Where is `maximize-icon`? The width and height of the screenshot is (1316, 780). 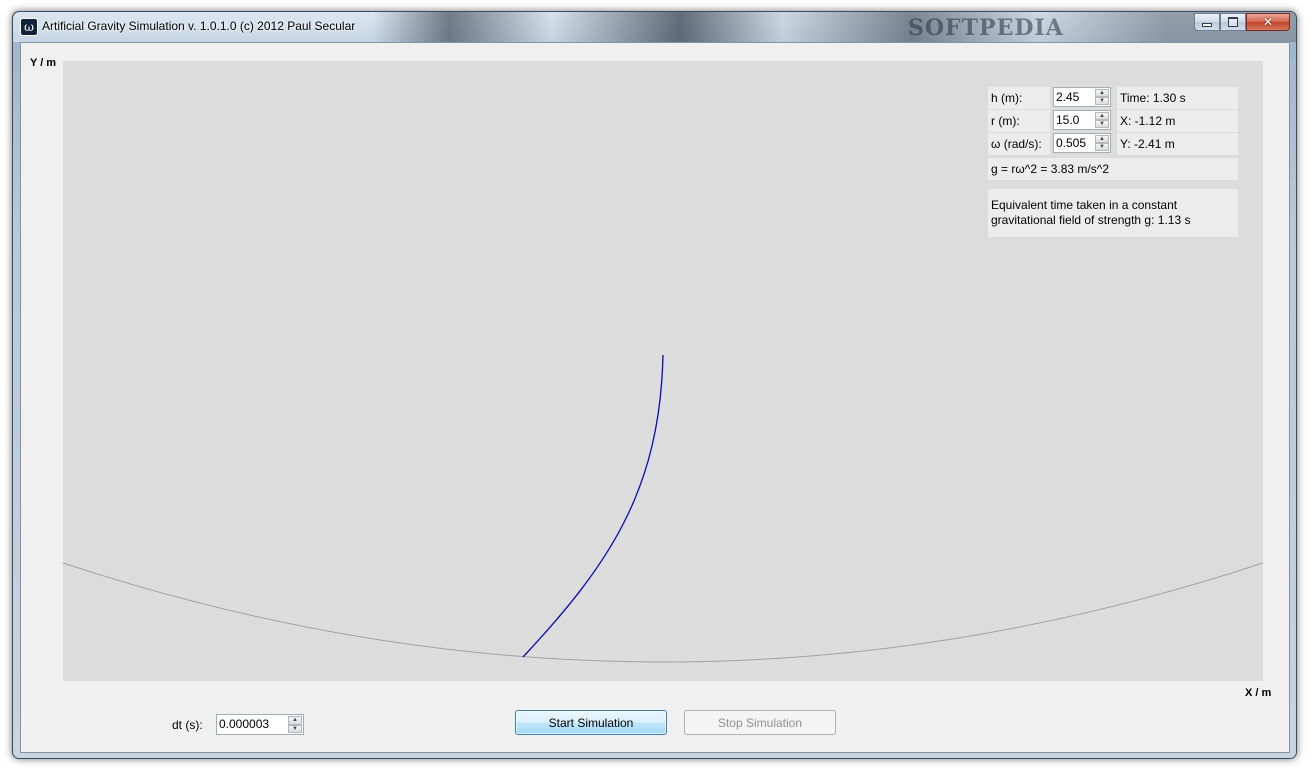 maximize-icon is located at coordinates (1233, 22).